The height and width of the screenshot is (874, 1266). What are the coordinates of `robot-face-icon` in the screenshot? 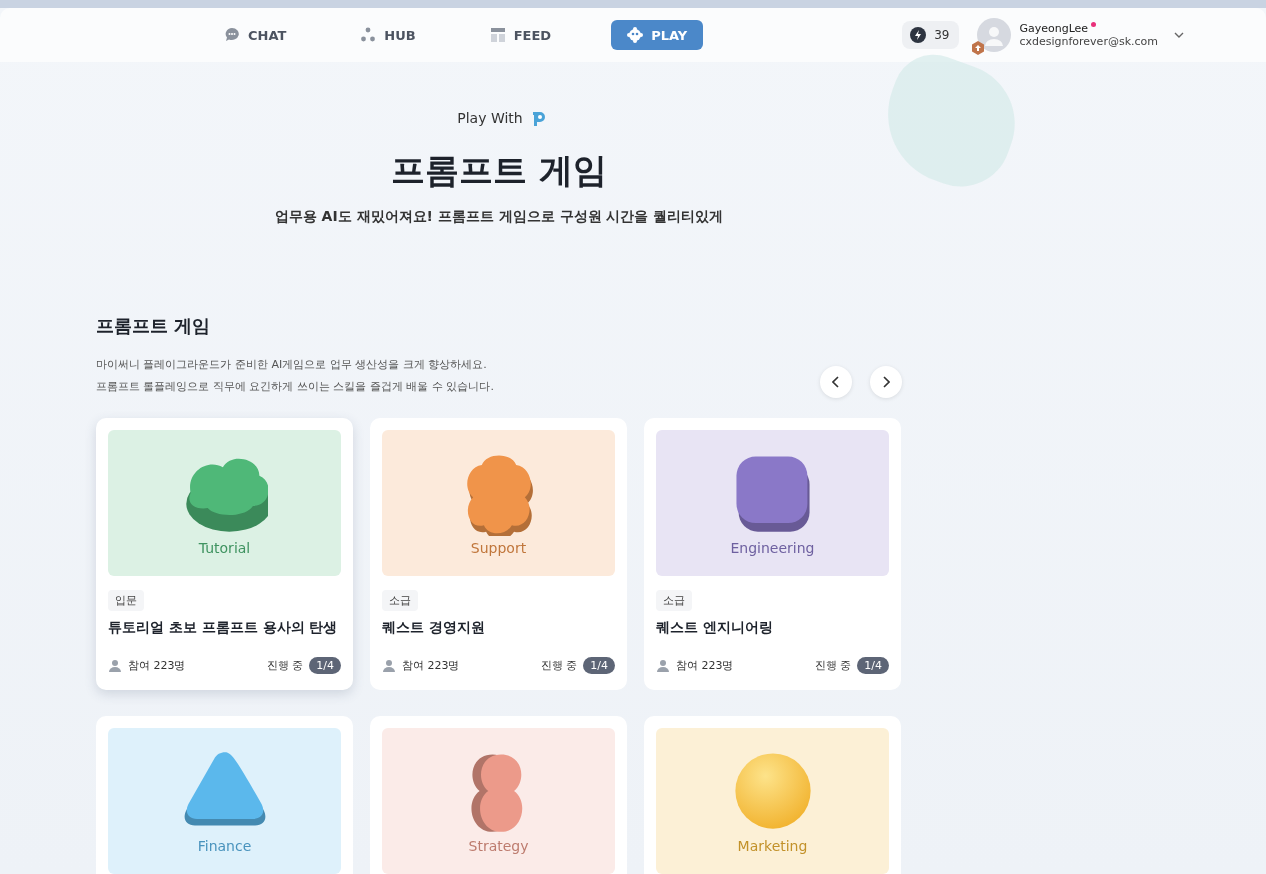 It's located at (635, 35).